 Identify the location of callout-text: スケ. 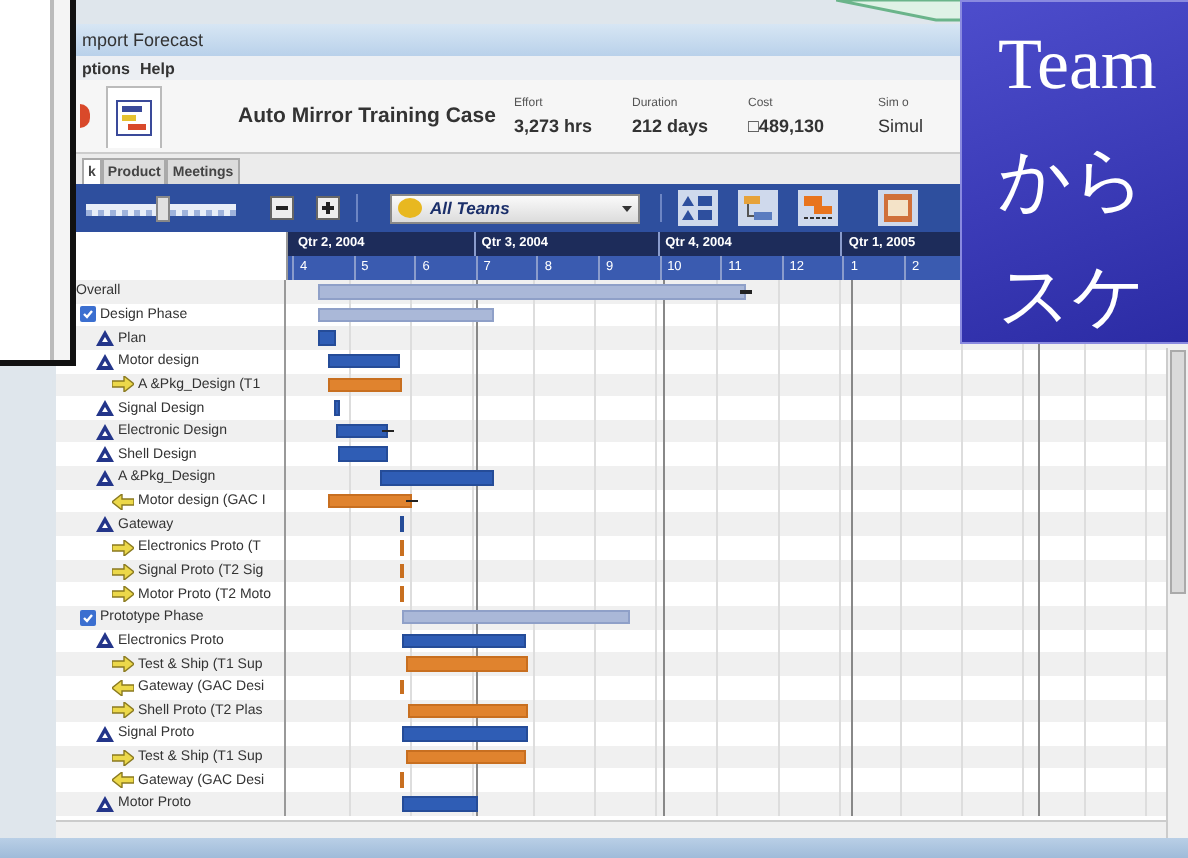
(1073, 297).